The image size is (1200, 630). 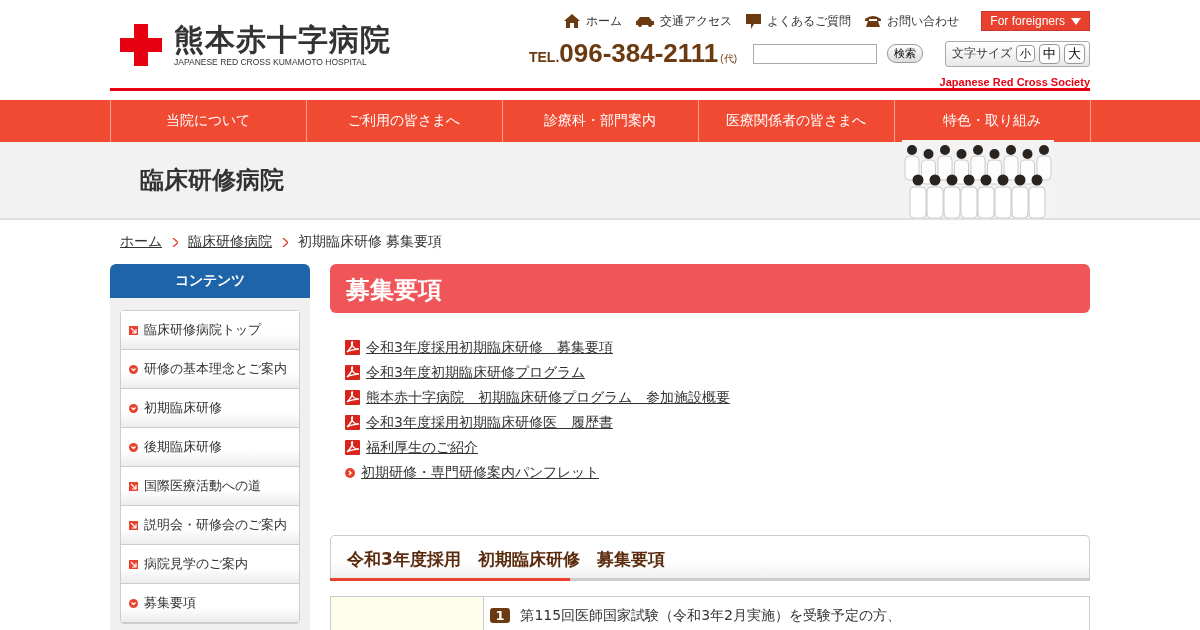 I want to click on house-icon, so click(x=572, y=21).